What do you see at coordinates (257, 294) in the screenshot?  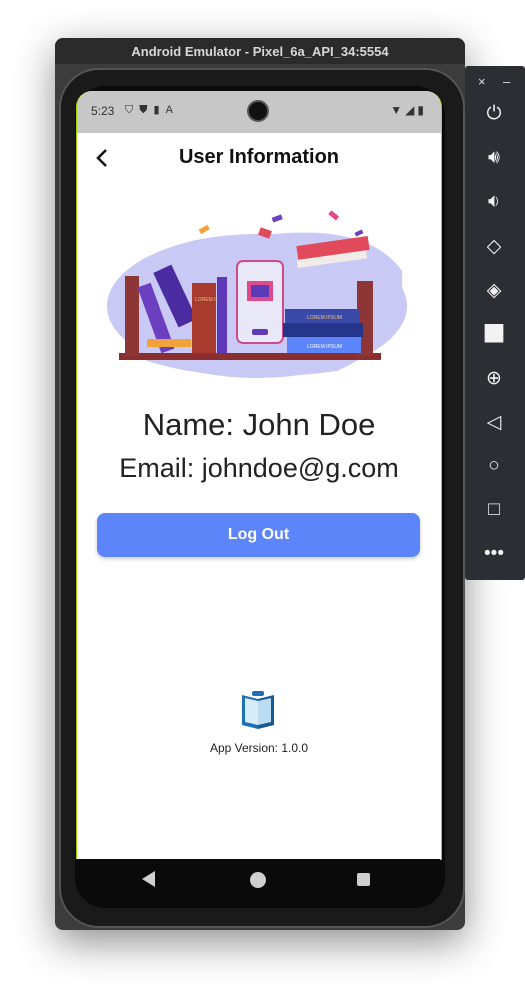 I see `bookshelf-illustration: LOREM IPSUM LOREM IPSUM LOREM IPSUM` at bounding box center [257, 294].